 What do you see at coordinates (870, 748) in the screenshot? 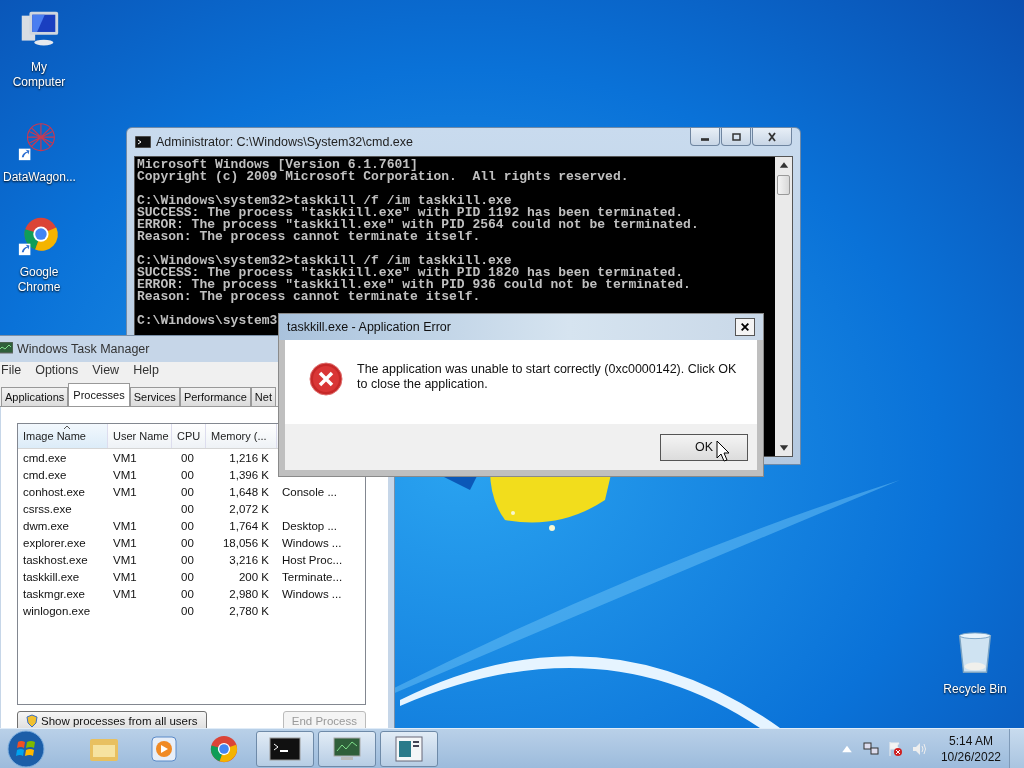
I see `network-icon` at bounding box center [870, 748].